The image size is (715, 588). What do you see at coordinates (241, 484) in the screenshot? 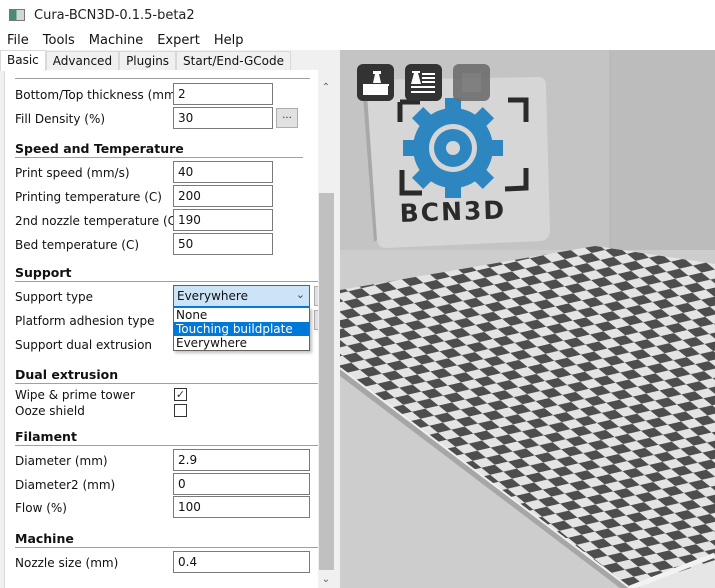
I see `diameter2-input: 0` at bounding box center [241, 484].